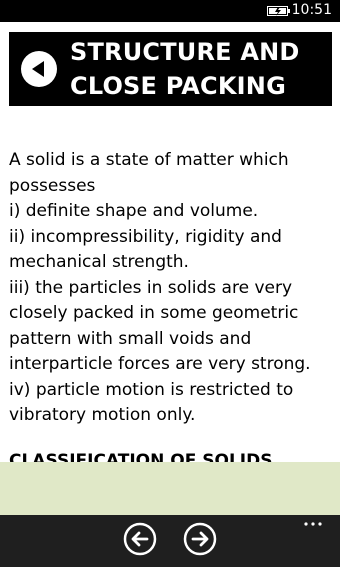 The image size is (340, 567). Describe the element at coordinates (102, 415) in the screenshot. I see `text-line: vibratory motion only.` at that location.